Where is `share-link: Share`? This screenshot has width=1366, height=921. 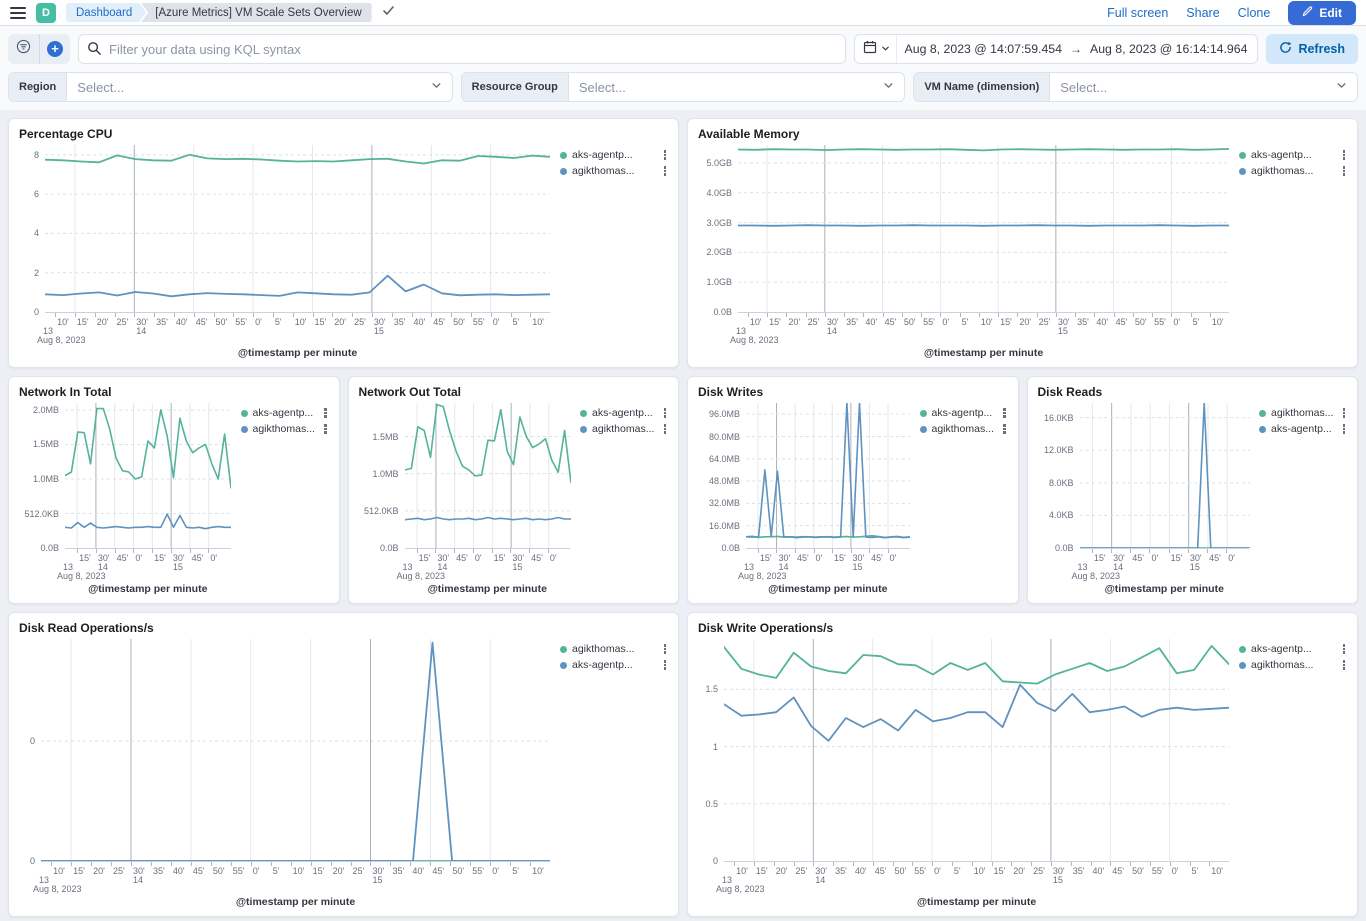
share-link: Share is located at coordinates (1202, 13).